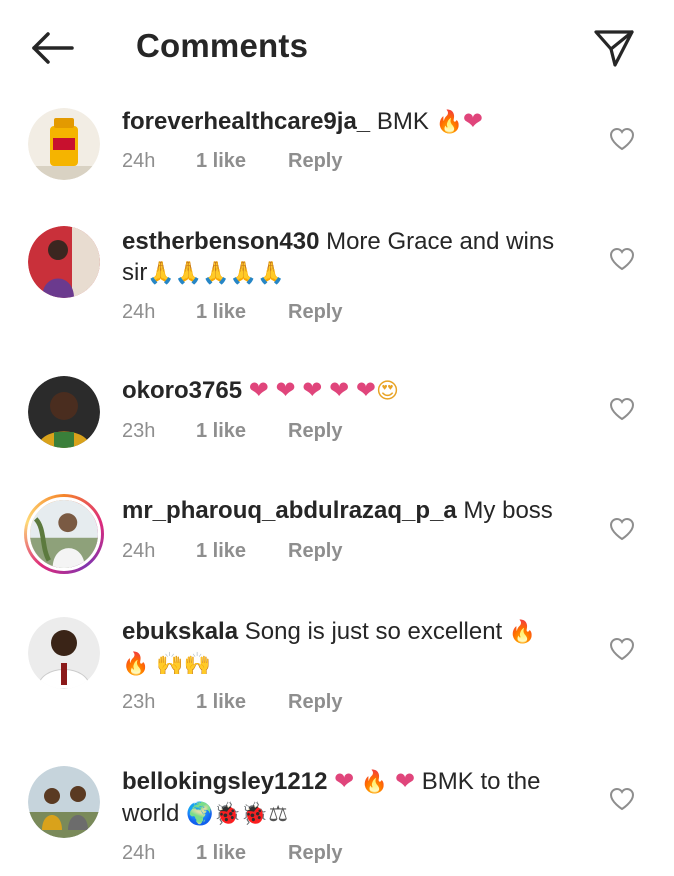 The image size is (674, 876). I want to click on avatar-with-story-ring, so click(64, 534).